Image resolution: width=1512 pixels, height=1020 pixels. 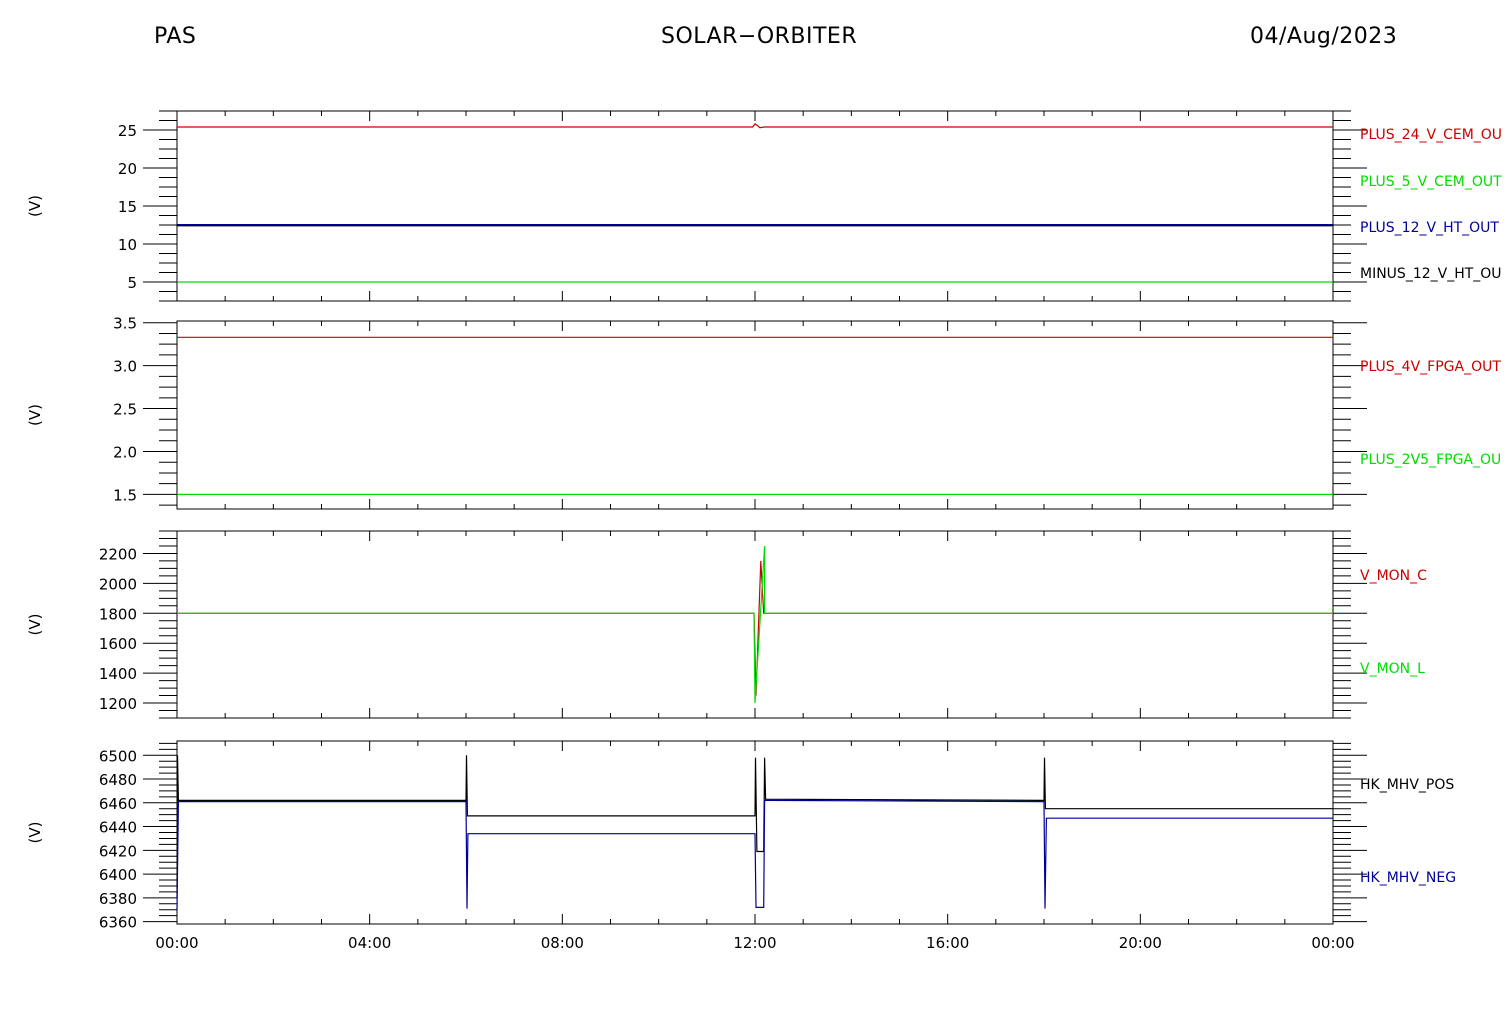 I want to click on y-tick-label: 6380, so click(x=118, y=899).